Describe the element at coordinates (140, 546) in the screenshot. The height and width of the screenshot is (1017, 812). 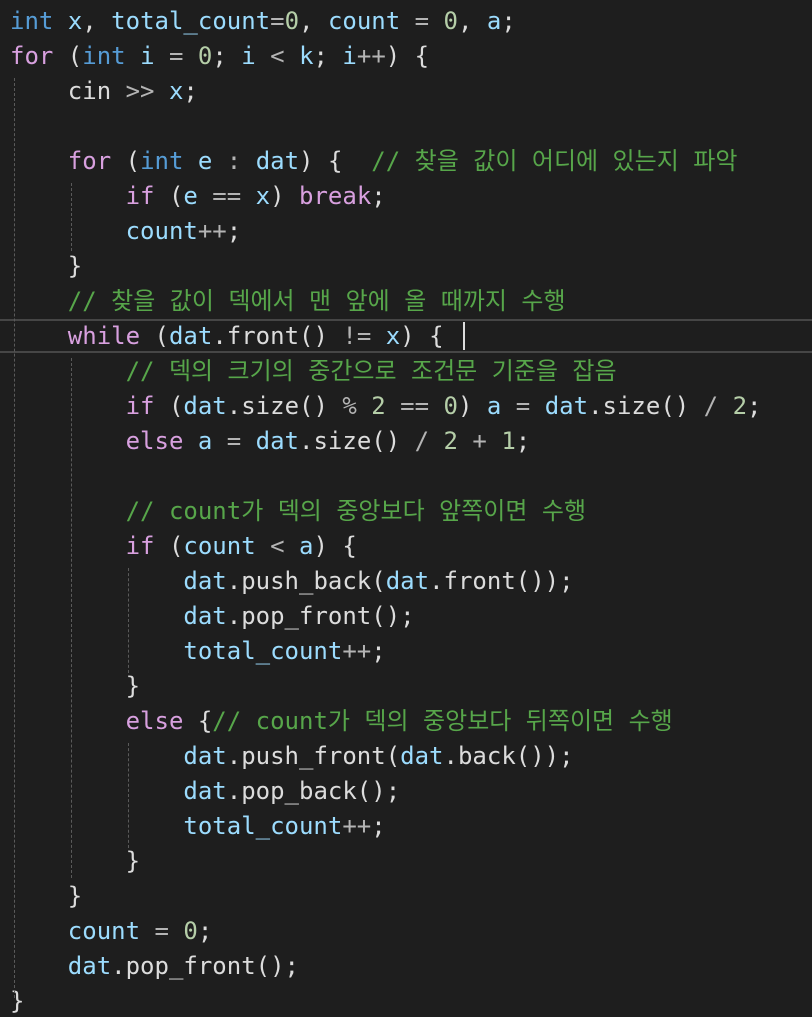
I see `code-token: if` at that location.